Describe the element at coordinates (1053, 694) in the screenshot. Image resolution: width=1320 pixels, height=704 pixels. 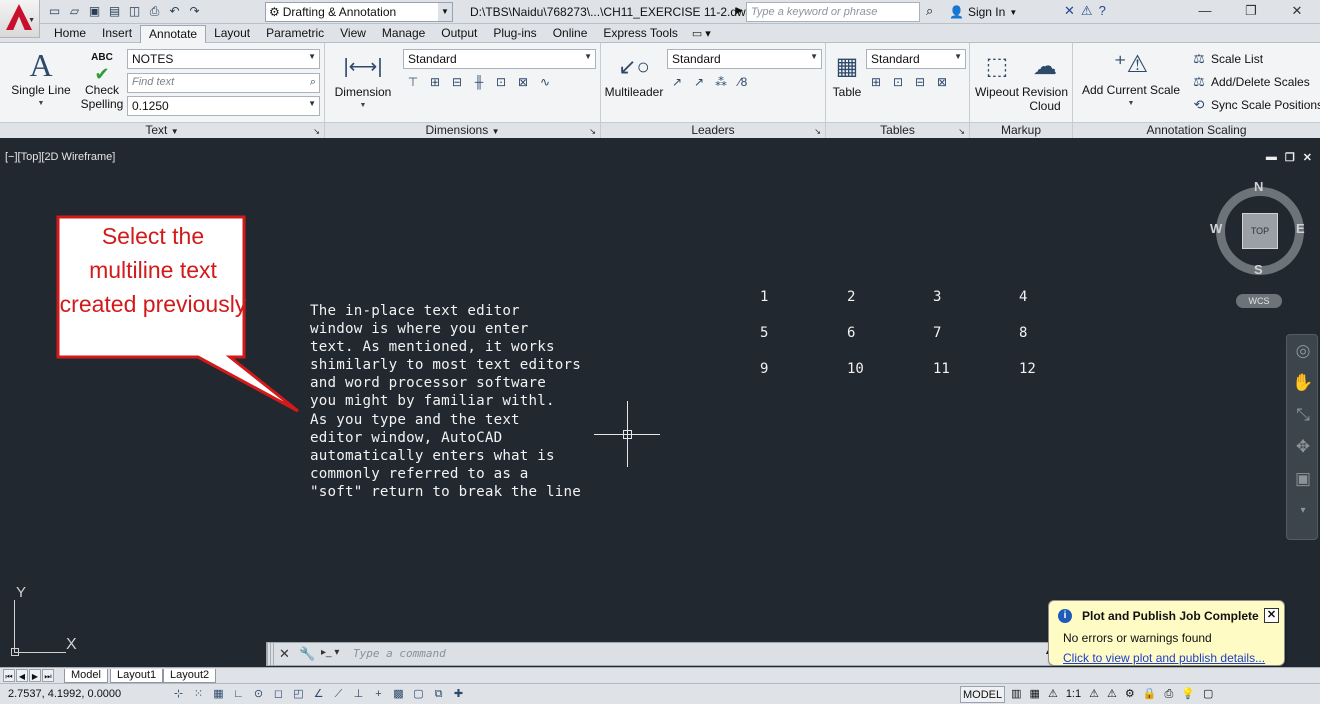
I see `annotation-scale-icon: ⚠` at that location.